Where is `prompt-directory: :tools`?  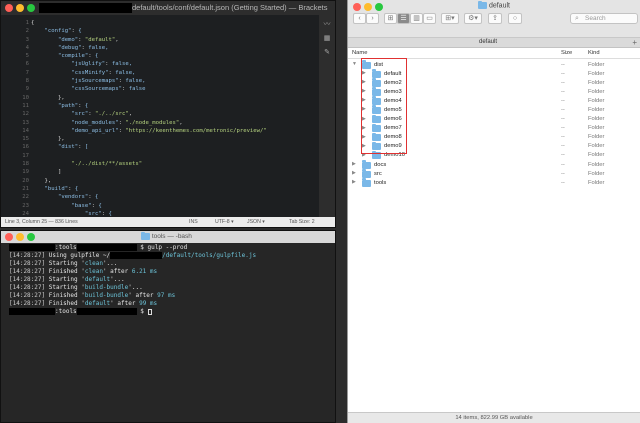
prompt-directory: :tools is located at coordinates (66, 311).